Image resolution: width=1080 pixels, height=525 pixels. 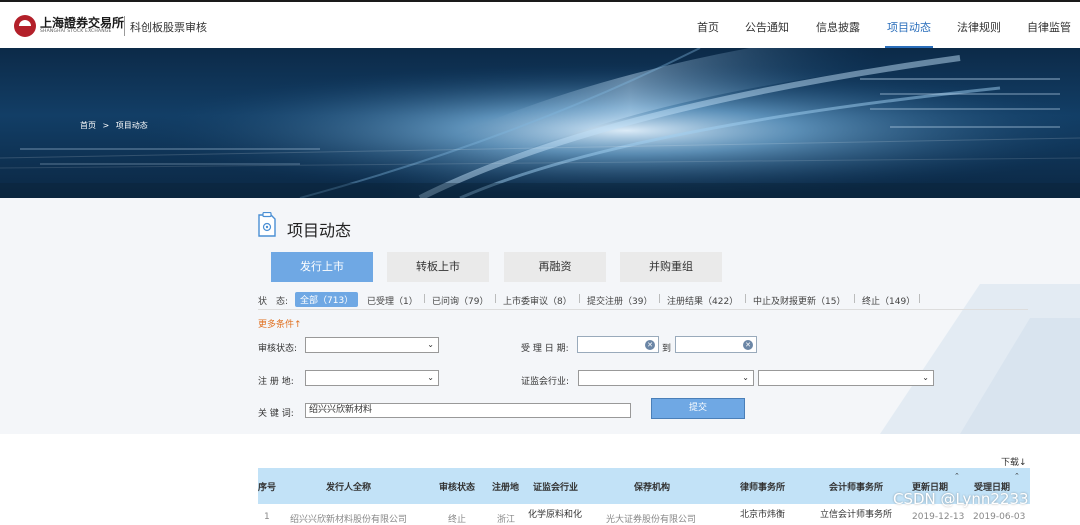 What do you see at coordinates (349, 488) in the screenshot?
I see `col-issuer-name: 发行人全称` at bounding box center [349, 488].